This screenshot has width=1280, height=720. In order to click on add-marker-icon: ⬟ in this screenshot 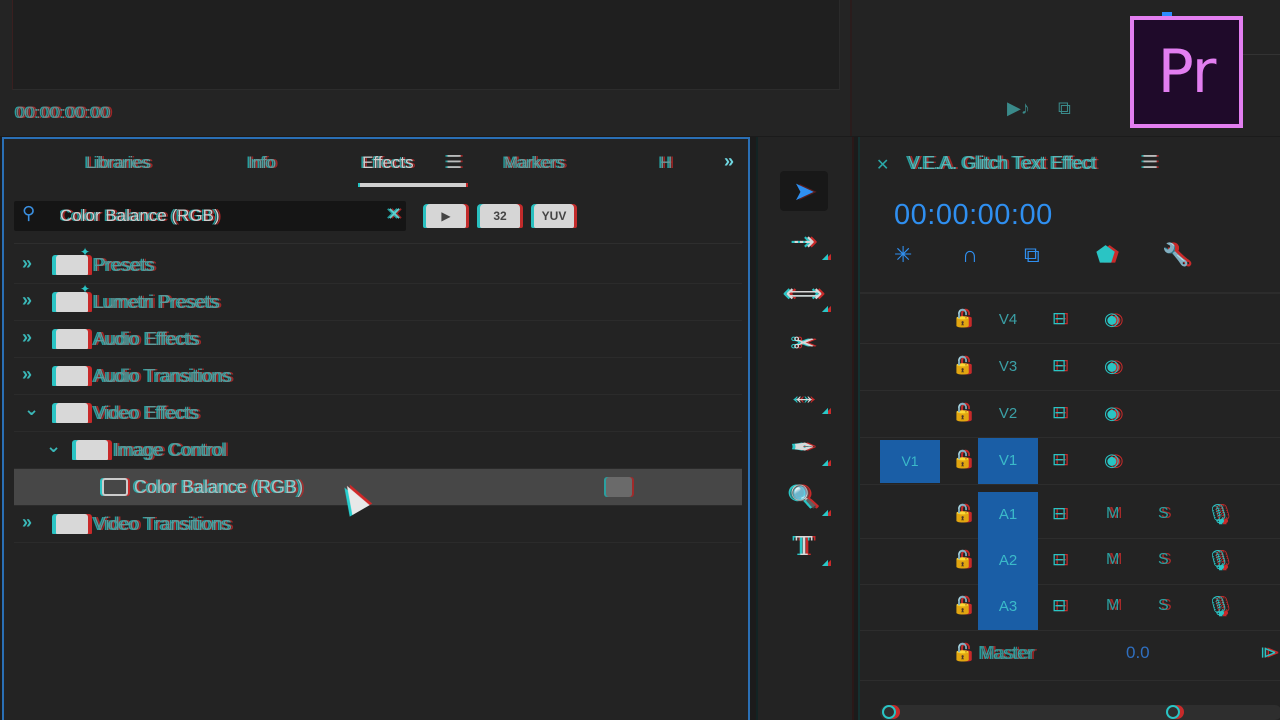, I will do `click(1105, 255)`.